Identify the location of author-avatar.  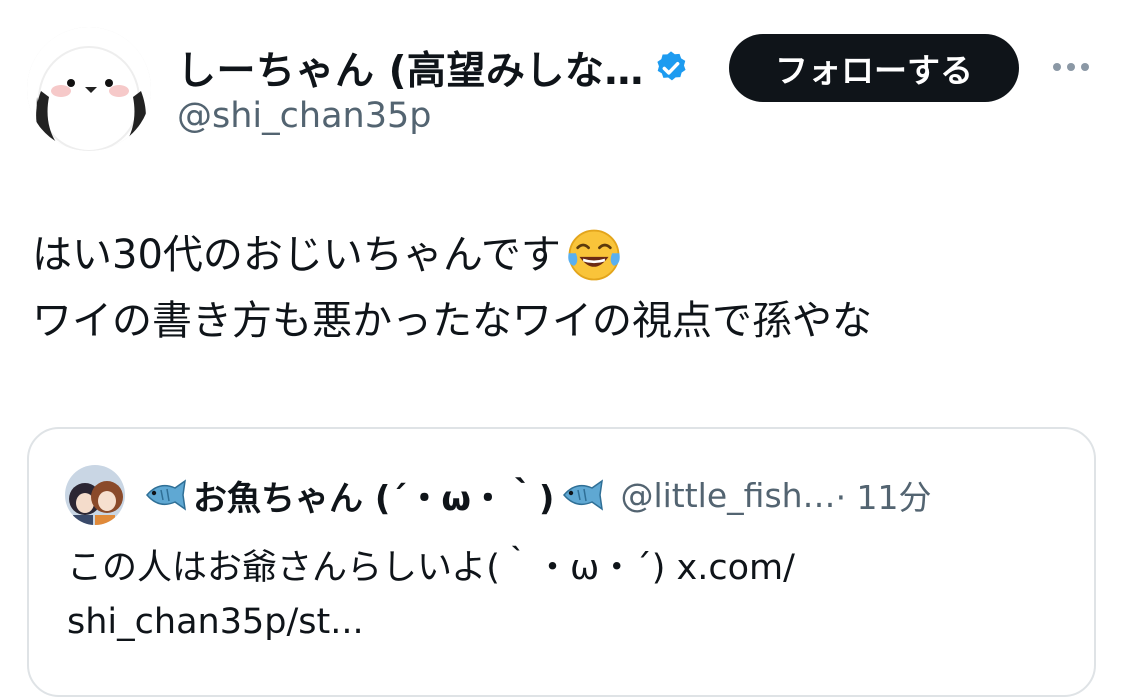
(89, 89).